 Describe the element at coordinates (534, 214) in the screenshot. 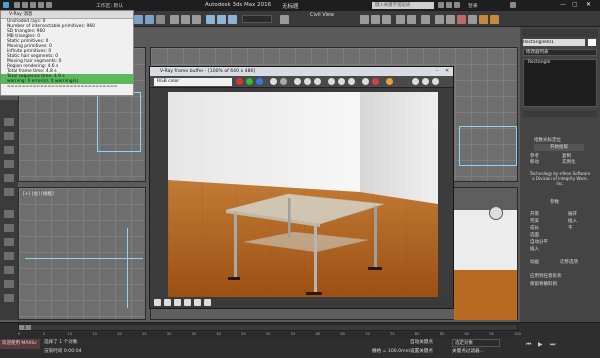

I see `option-1: 开景` at that location.